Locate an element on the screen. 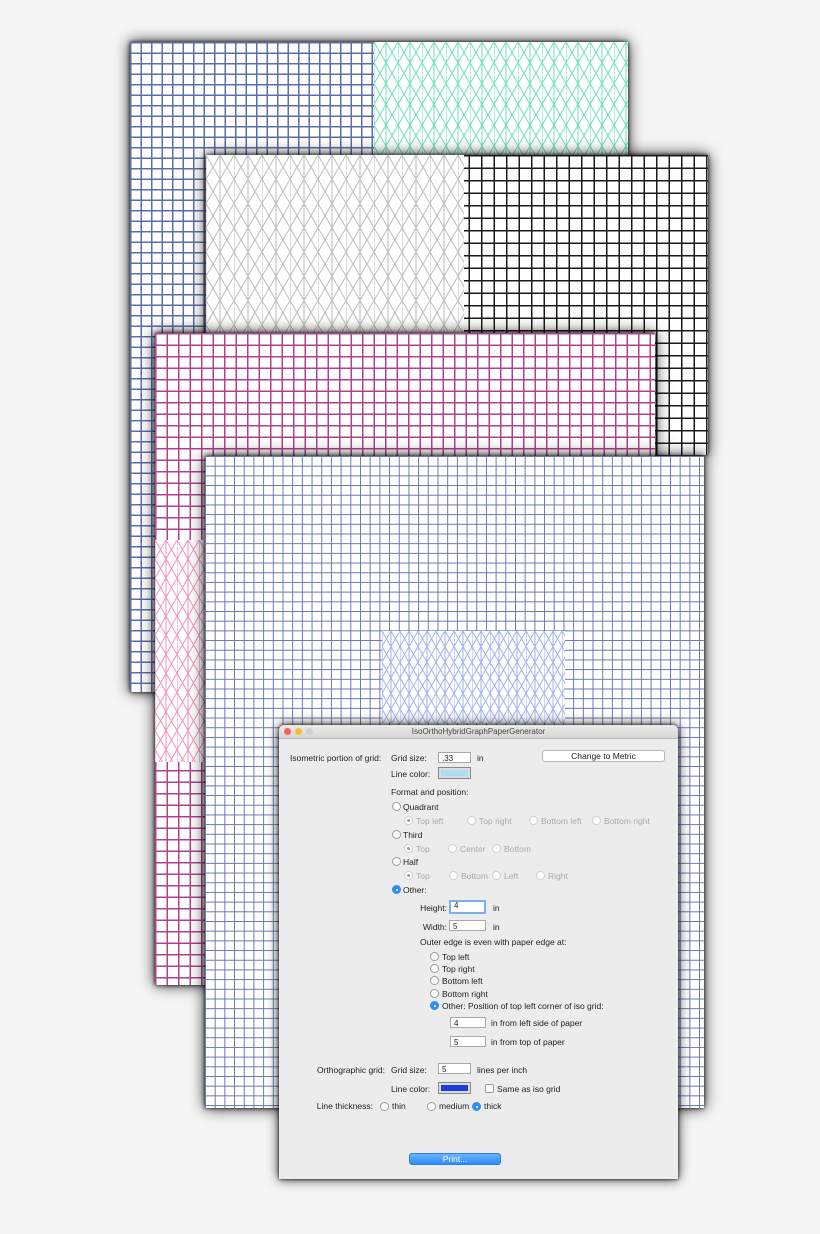 The image size is (820, 1234). thickness-thick-radio is located at coordinates (476, 1106).